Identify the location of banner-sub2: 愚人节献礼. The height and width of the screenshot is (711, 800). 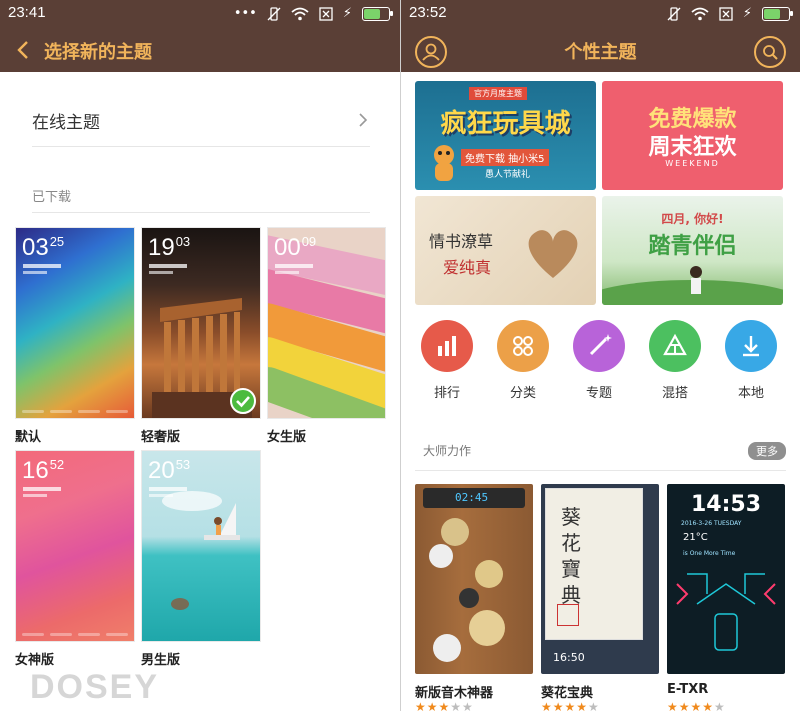
(508, 175).